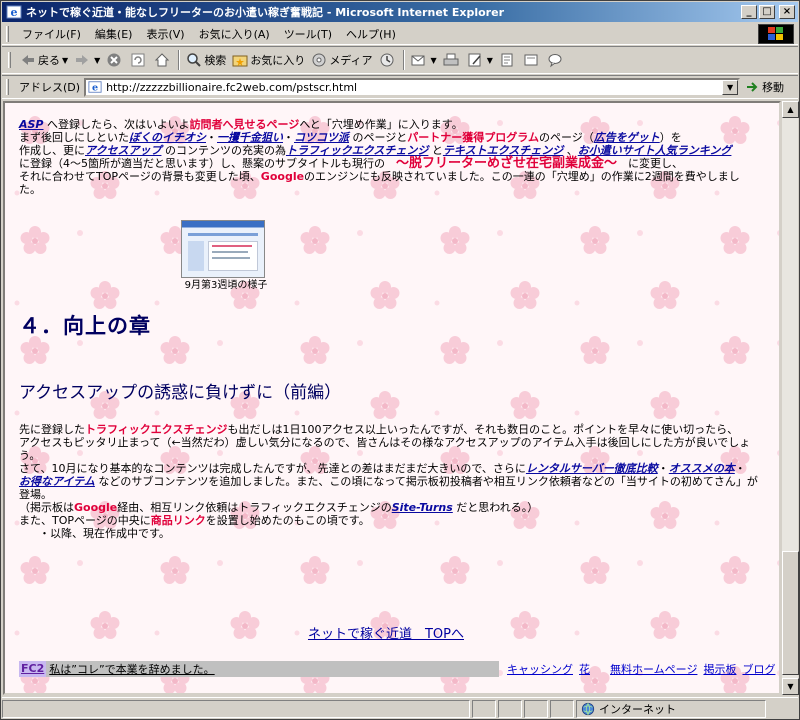 The height and width of the screenshot is (720, 800). What do you see at coordinates (341, 60) in the screenshot?
I see `media-button: メディア` at bounding box center [341, 60].